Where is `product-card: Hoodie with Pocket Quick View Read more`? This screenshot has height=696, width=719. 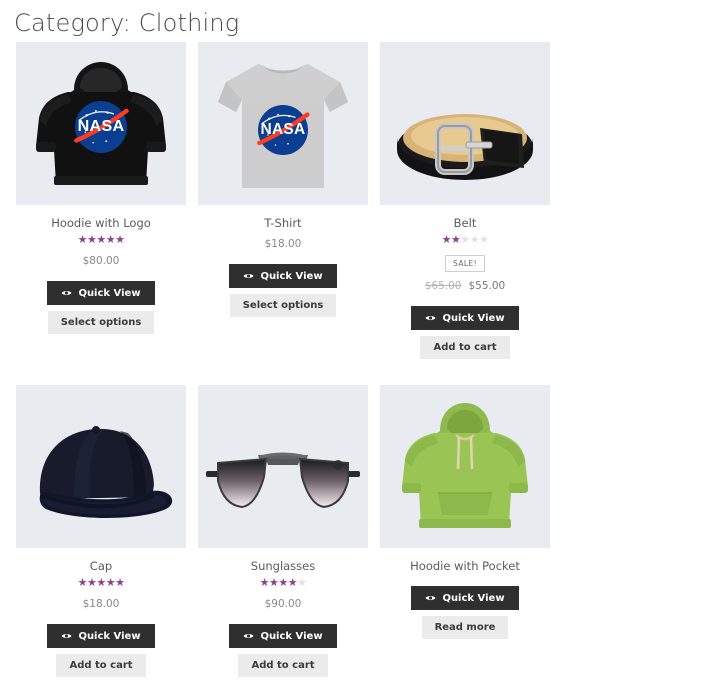 product-card: Hoodie with Pocket Quick View Read more is located at coordinates (465, 531).